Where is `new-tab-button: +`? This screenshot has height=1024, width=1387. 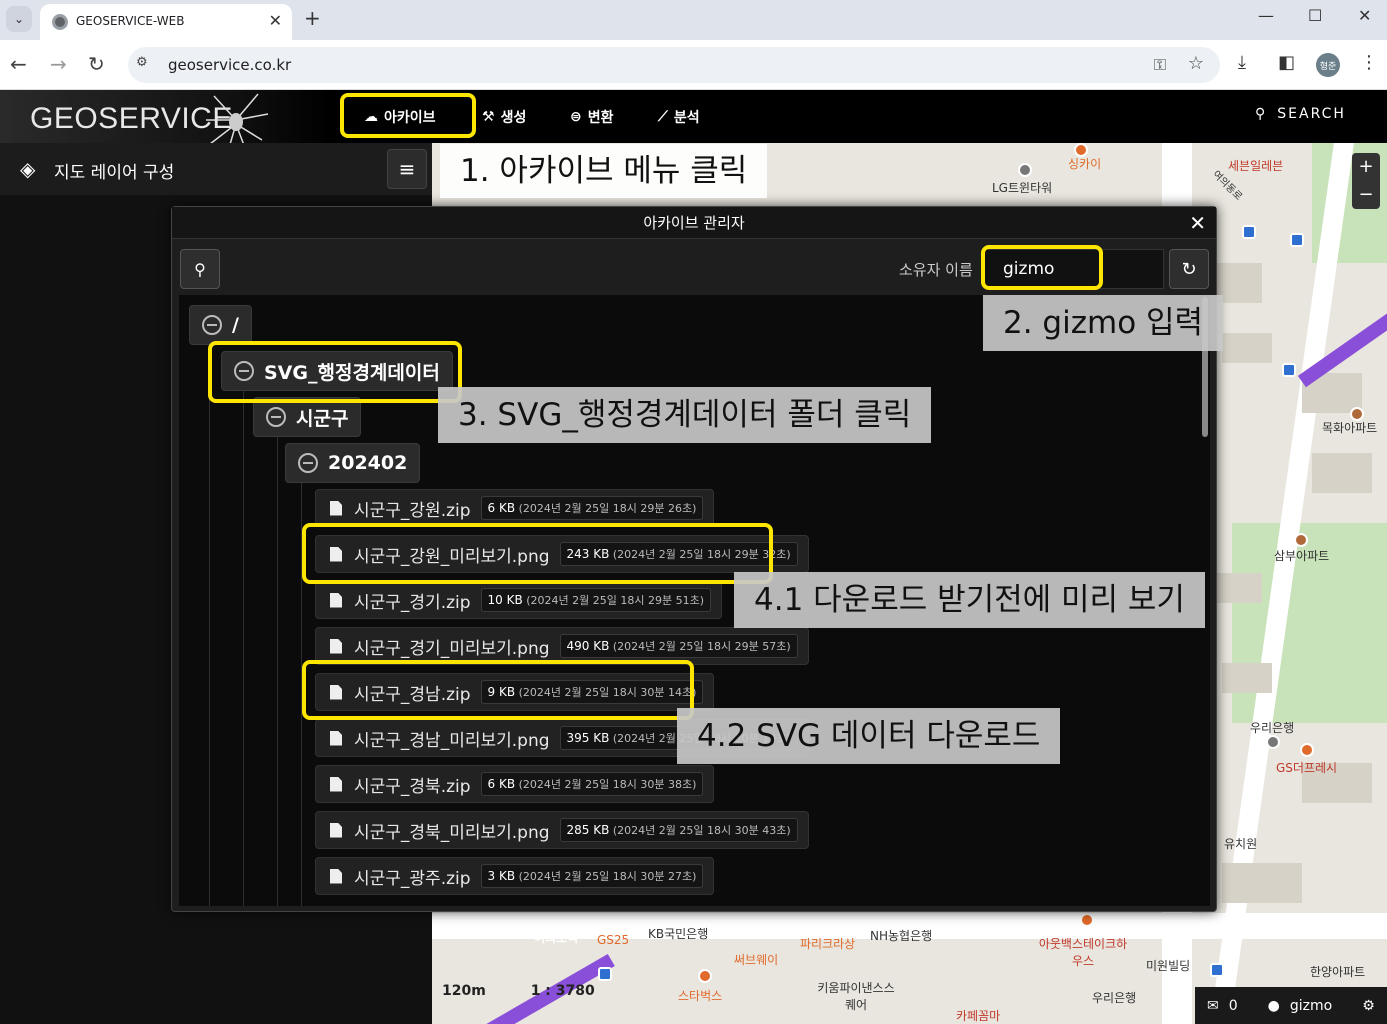 new-tab-button: + is located at coordinates (312, 18).